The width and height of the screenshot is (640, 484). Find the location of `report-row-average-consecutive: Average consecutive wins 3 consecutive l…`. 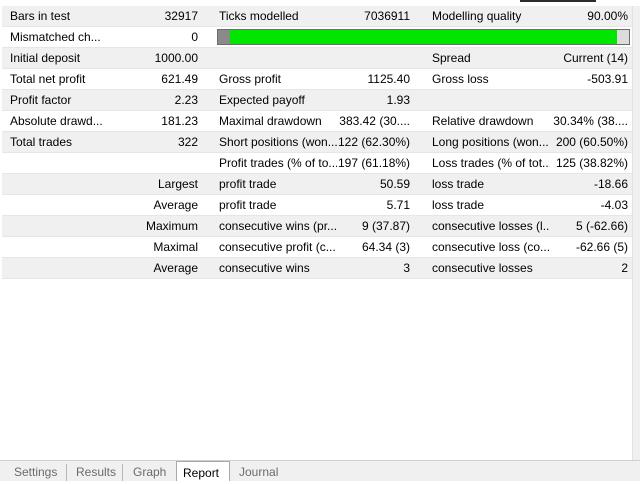

report-row-average-consecutive: Average consecutive wins 3 consecutive l… is located at coordinates (317, 268).